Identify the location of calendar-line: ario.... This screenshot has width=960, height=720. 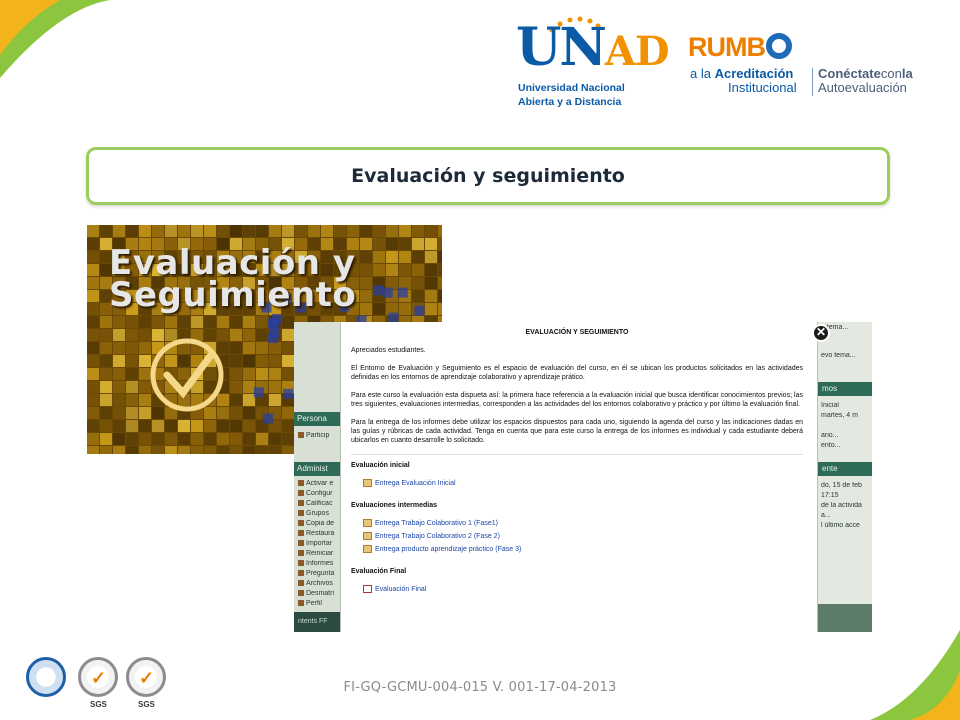
(830, 435).